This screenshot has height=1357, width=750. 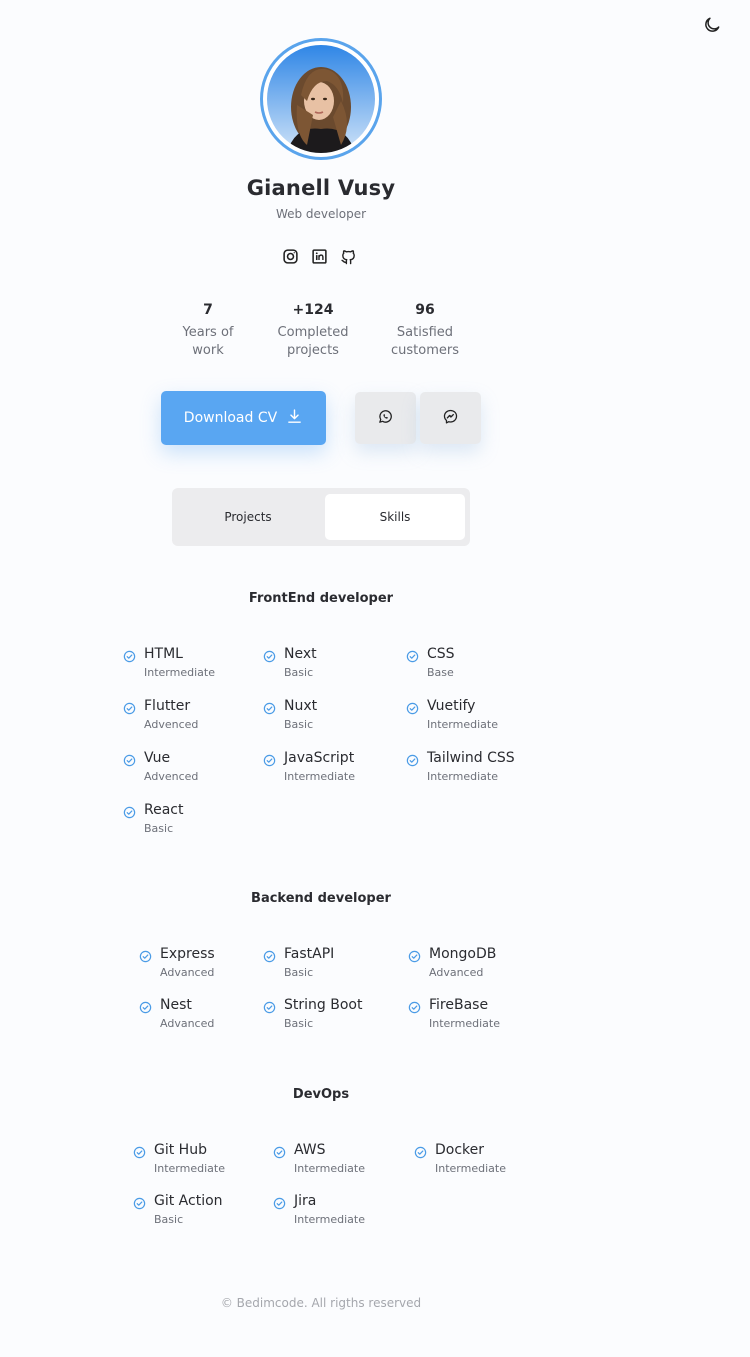 I want to click on skill-name: Next, so click(x=300, y=654).